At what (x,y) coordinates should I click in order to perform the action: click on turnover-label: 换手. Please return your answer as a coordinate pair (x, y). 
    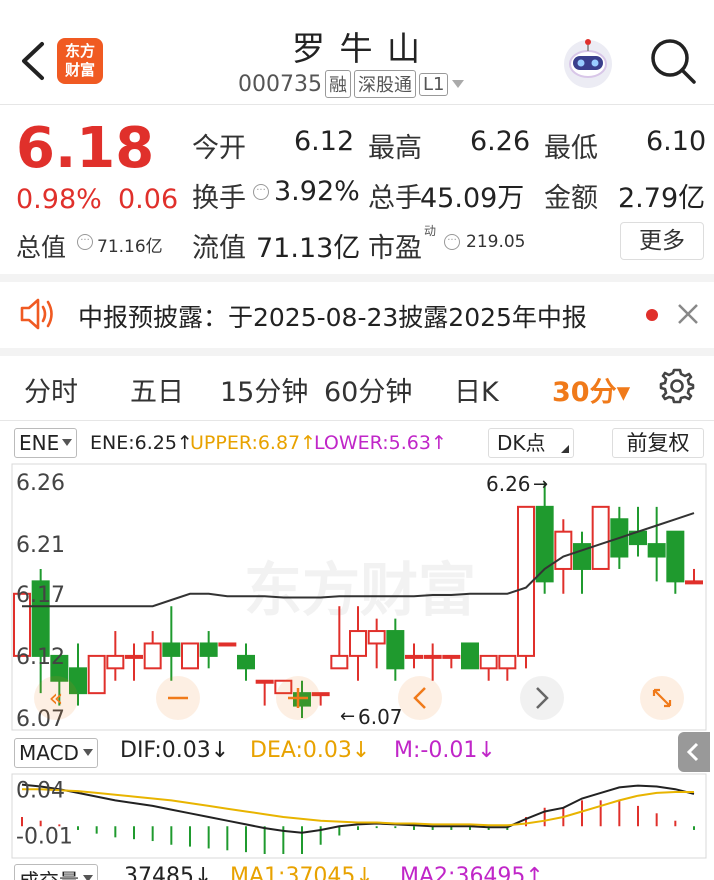
    Looking at the image, I should click on (219, 198).